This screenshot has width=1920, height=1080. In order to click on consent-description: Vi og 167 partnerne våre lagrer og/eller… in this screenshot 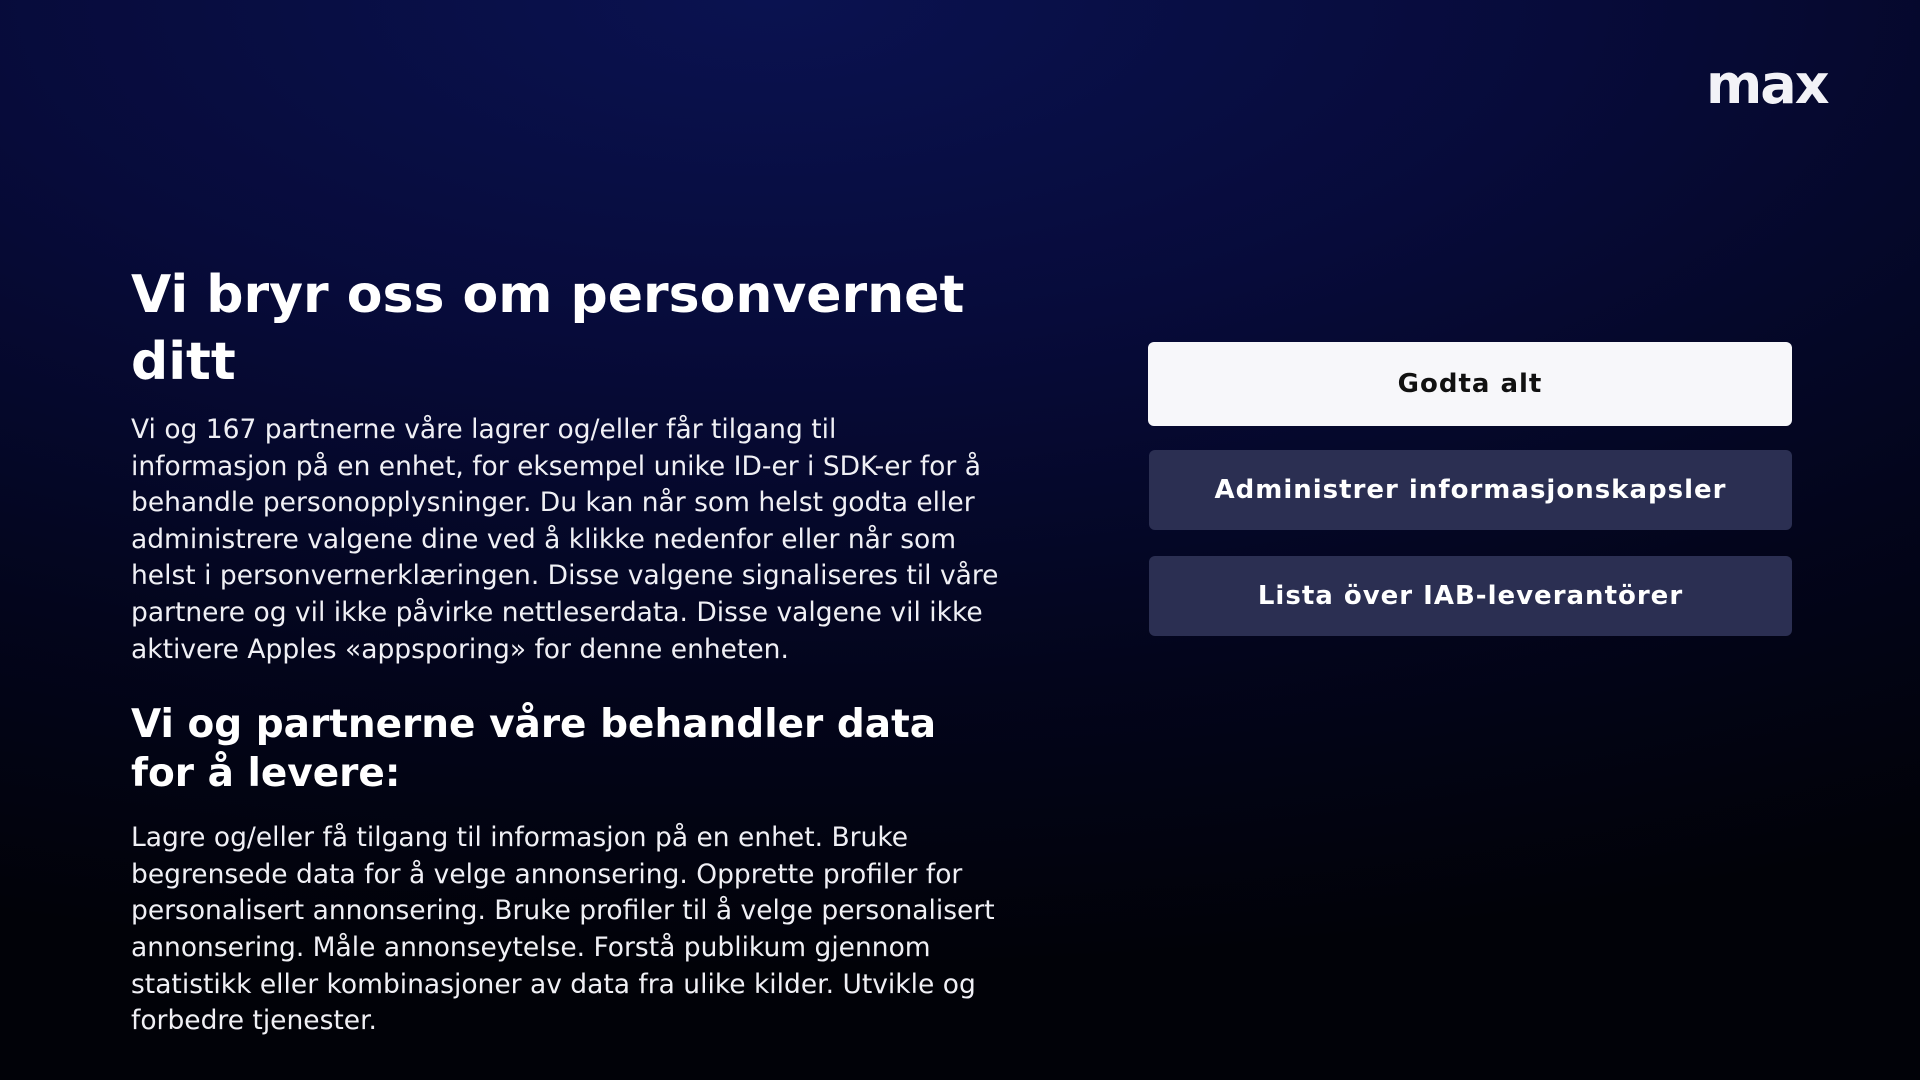, I will do `click(565, 539)`.